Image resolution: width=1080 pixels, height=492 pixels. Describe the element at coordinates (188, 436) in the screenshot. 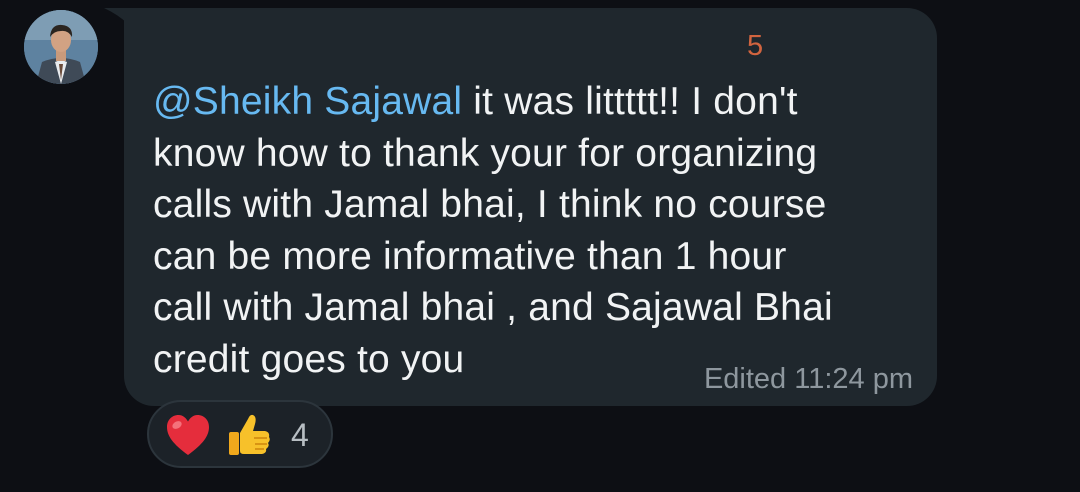

I see `heart-icon` at that location.